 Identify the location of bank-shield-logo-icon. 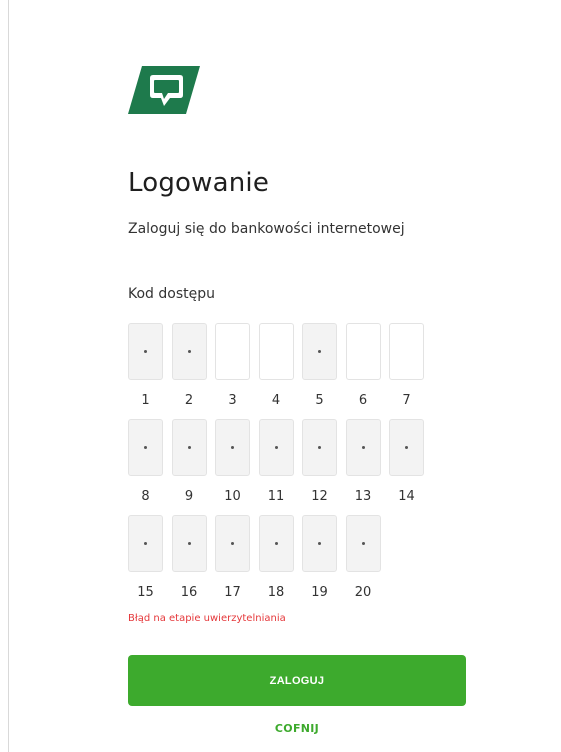
(164, 90).